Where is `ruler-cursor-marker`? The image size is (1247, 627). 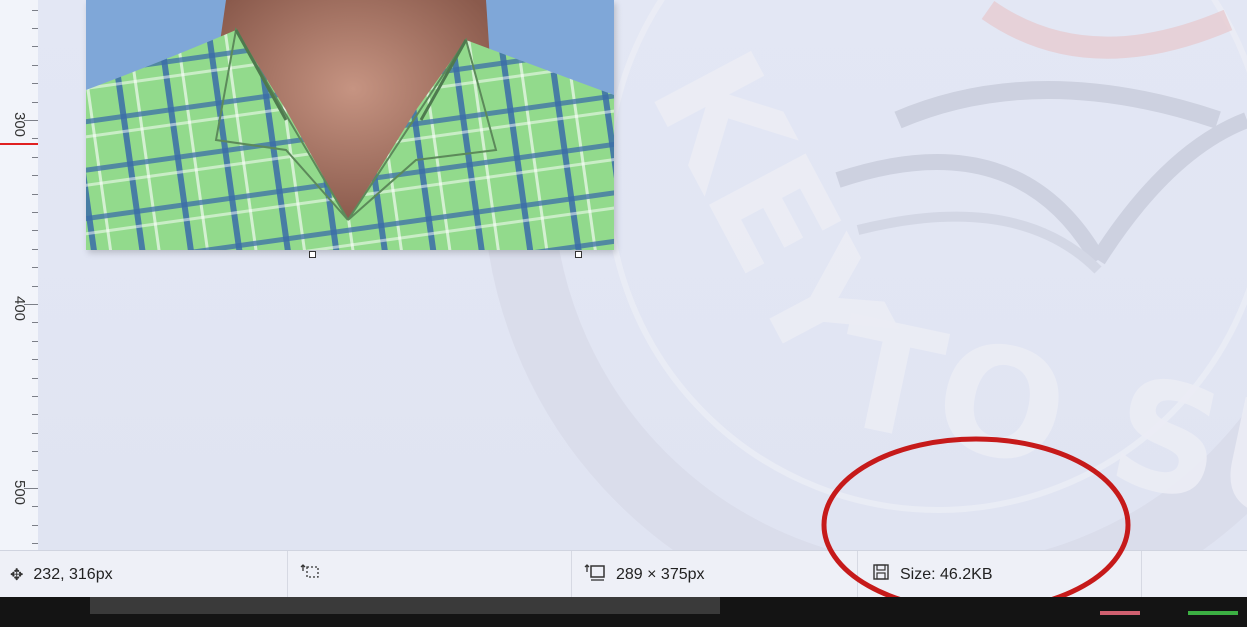
ruler-cursor-marker is located at coordinates (19, 144).